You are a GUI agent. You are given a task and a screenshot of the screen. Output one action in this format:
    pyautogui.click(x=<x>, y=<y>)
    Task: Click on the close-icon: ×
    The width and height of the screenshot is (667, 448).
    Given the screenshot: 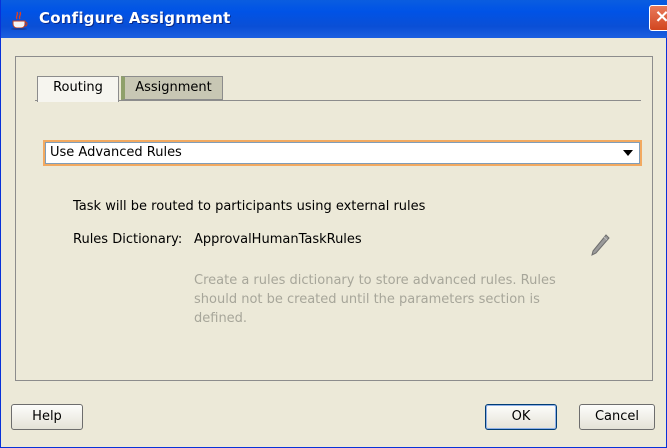 What is the action you would take?
    pyautogui.click(x=660, y=16)
    